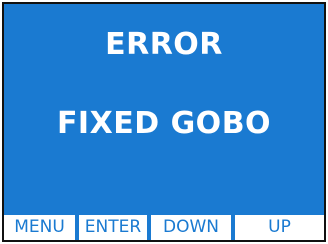 This screenshot has width=328, height=244. Describe the element at coordinates (191, 227) in the screenshot. I see `down-button: DOWN` at that location.